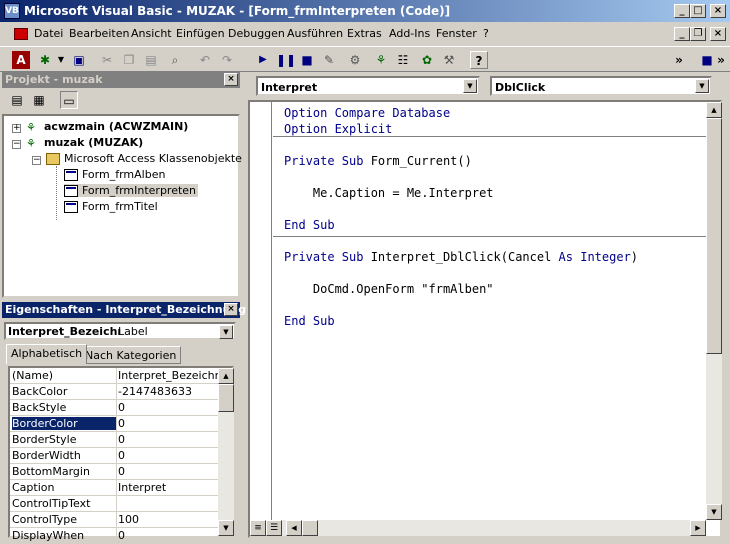 The width and height of the screenshot is (730, 544). Describe the element at coordinates (120, 331) in the screenshot. I see `object-selector: Interpret_Bezeichı Label ▼` at that location.